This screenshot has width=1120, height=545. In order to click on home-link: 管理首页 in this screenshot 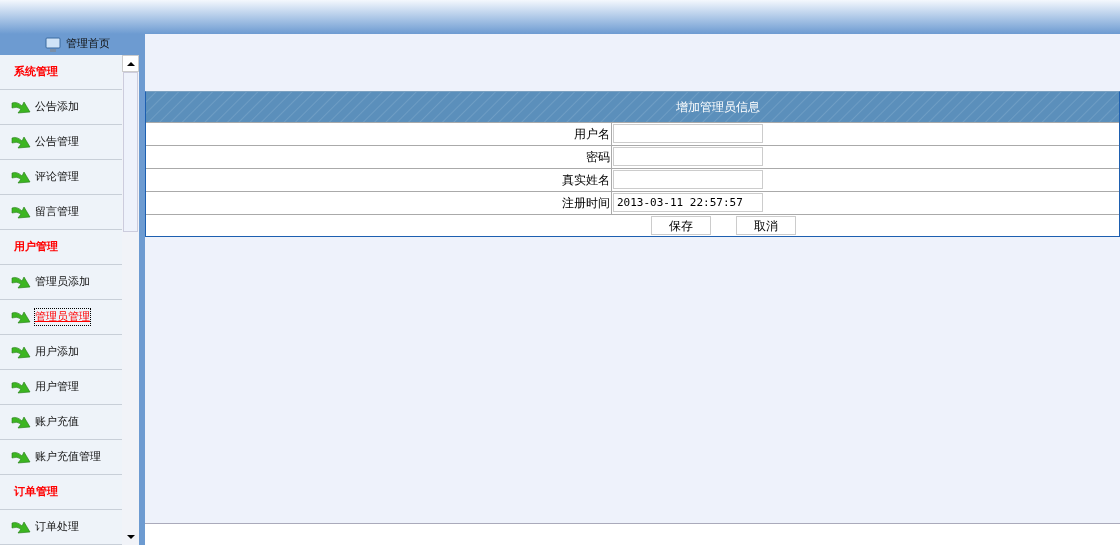, I will do `click(87, 44)`.